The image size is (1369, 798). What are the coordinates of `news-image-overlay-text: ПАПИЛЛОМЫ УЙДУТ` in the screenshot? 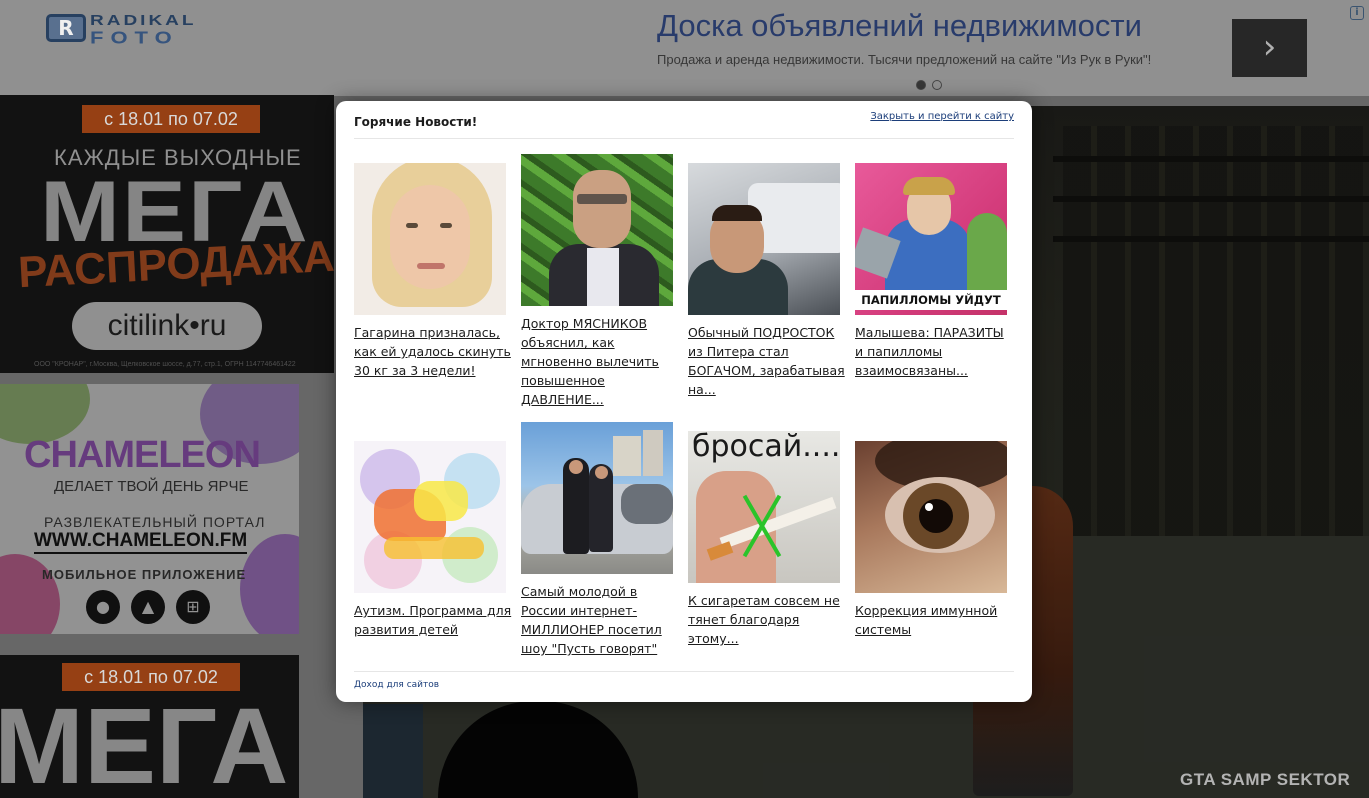 It's located at (931, 300).